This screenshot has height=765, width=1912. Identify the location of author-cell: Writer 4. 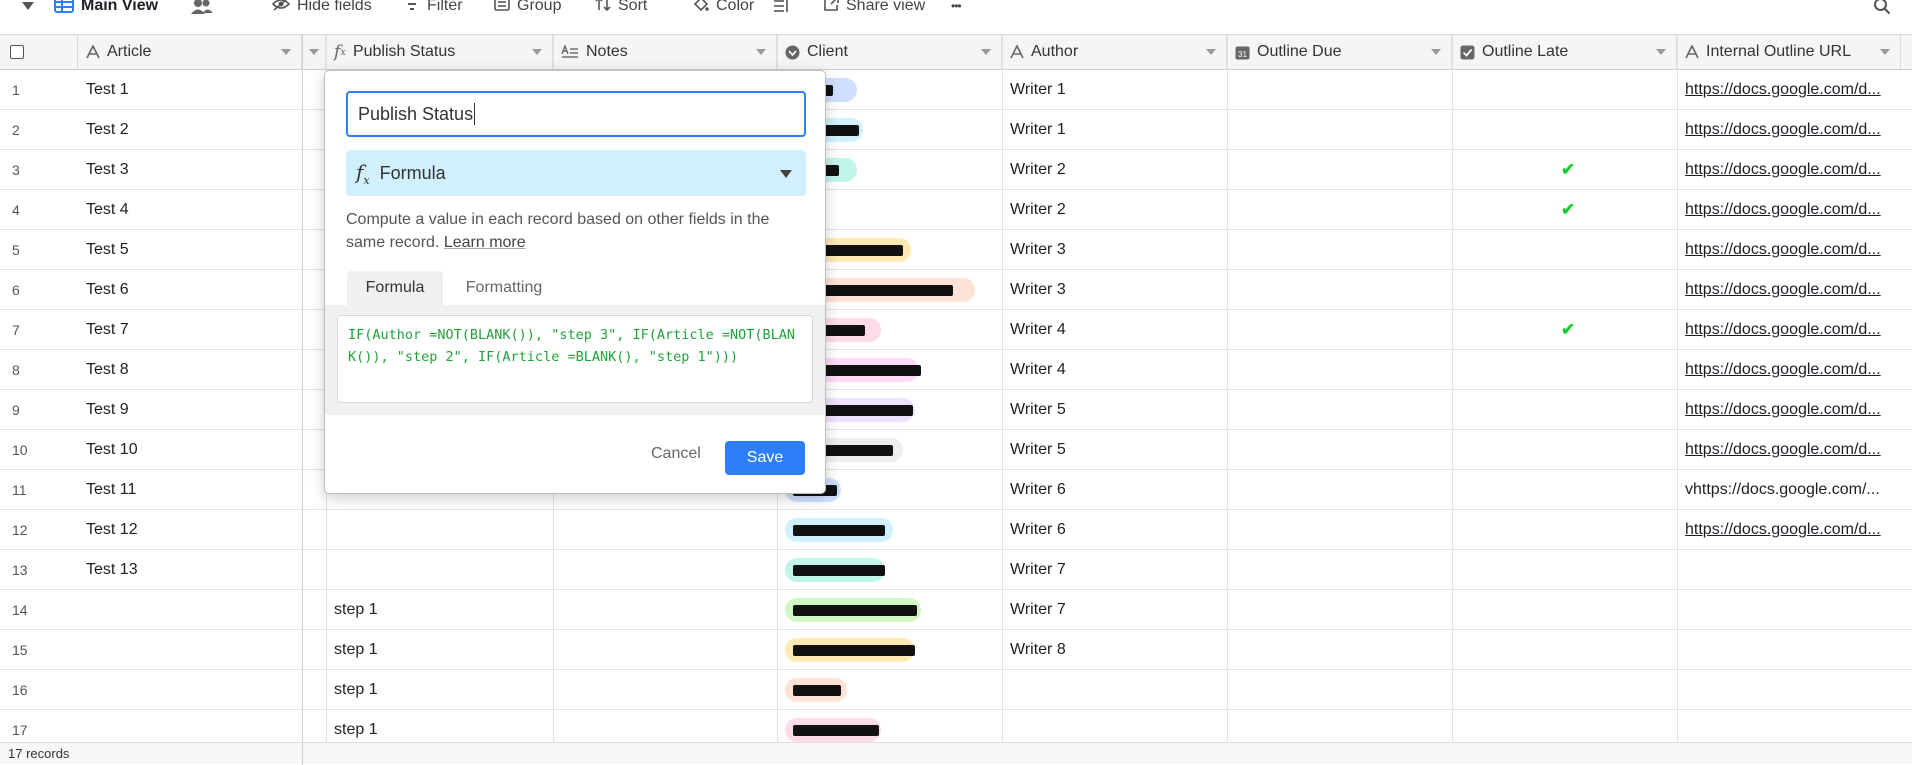
(1114, 369).